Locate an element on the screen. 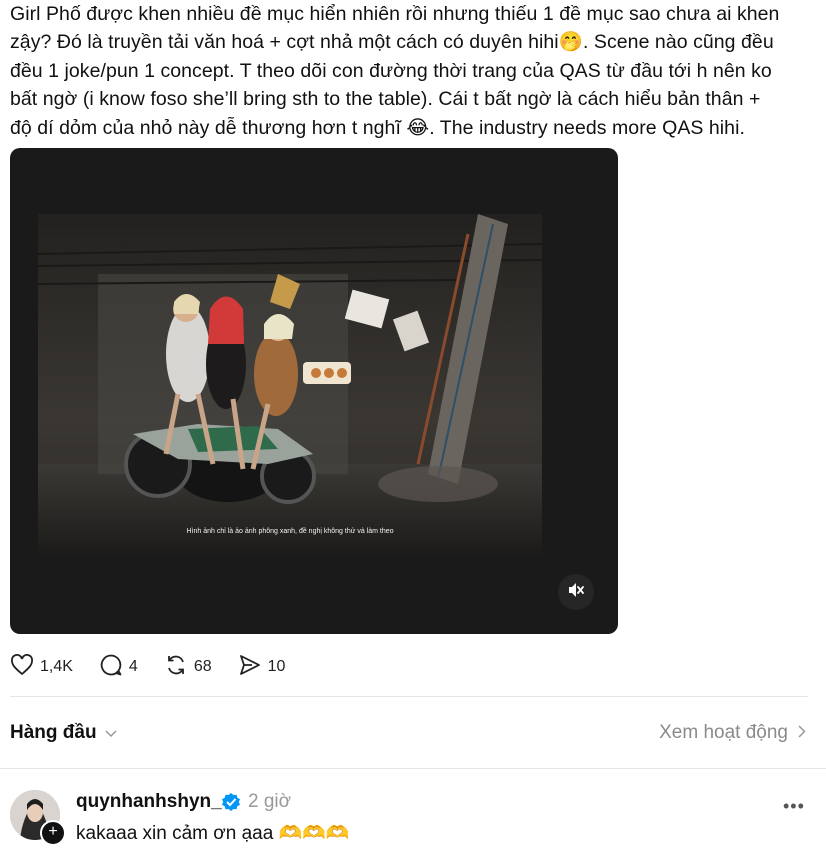  chevron-right-icon is located at coordinates (802, 733).